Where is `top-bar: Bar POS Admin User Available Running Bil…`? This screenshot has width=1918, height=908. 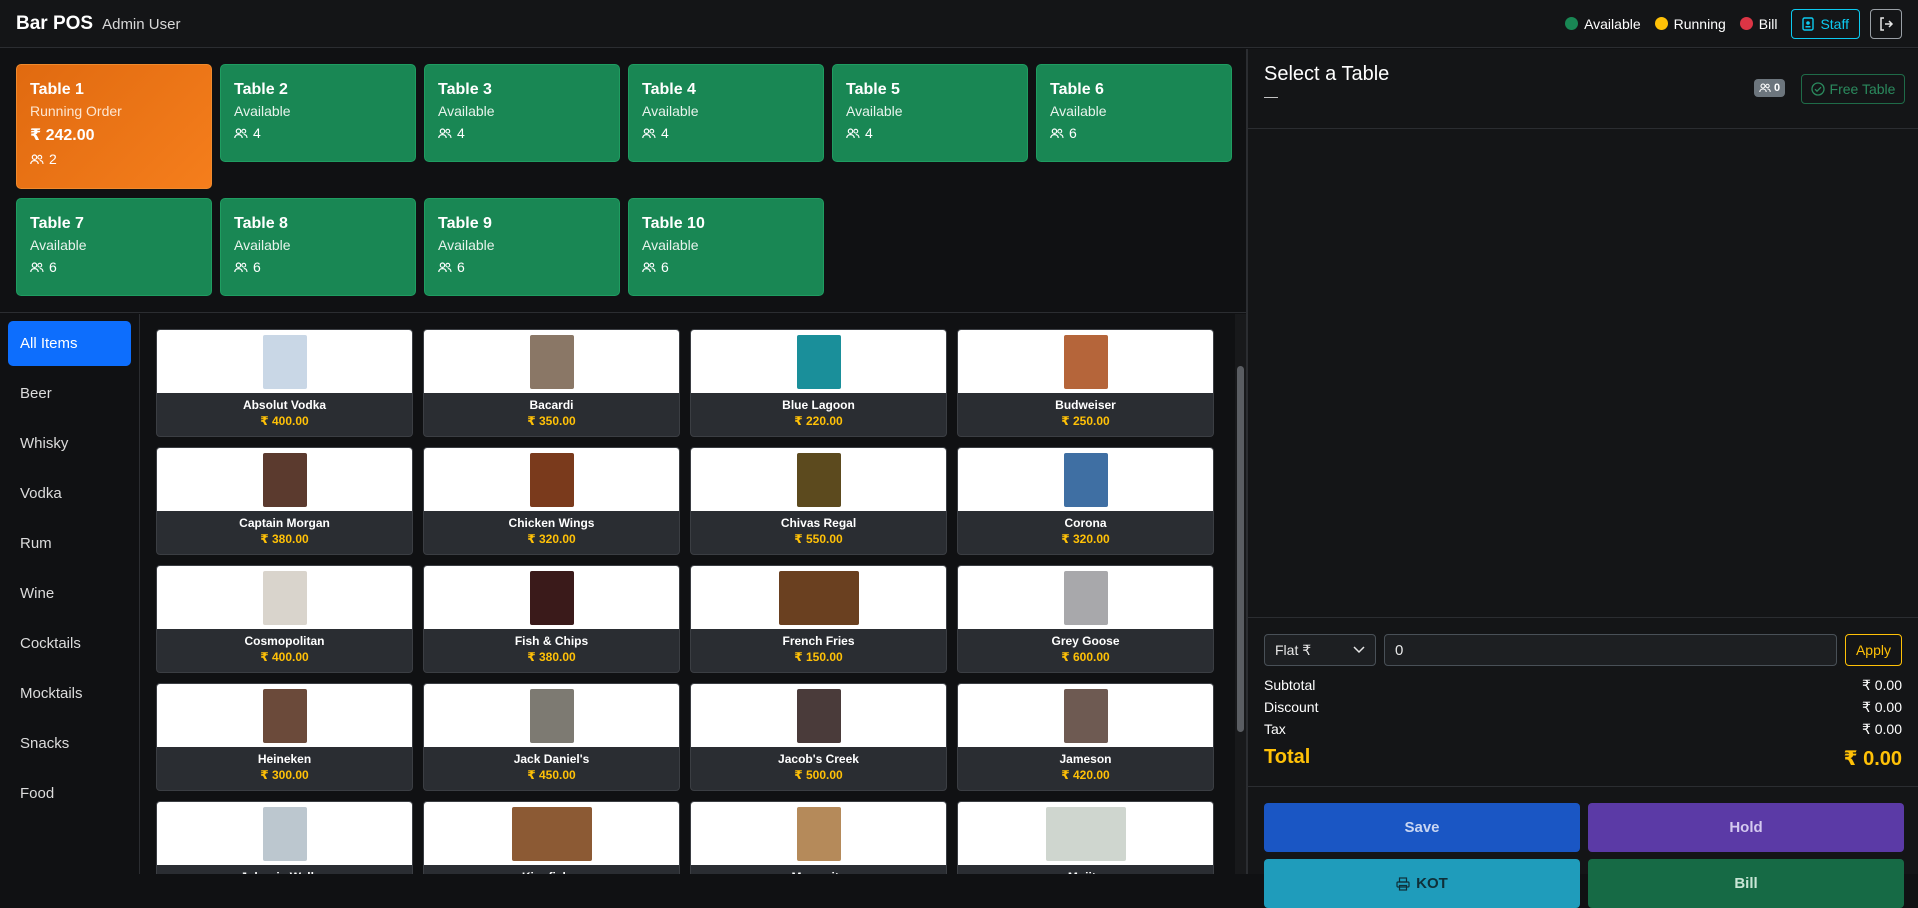 top-bar: Bar POS Admin User Available Running Bil… is located at coordinates (959, 24).